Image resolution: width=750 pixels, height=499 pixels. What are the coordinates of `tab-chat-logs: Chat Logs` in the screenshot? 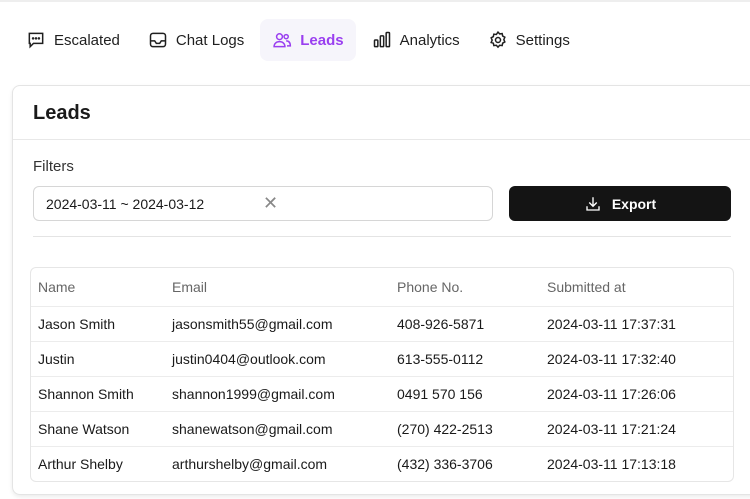 It's located at (196, 40).